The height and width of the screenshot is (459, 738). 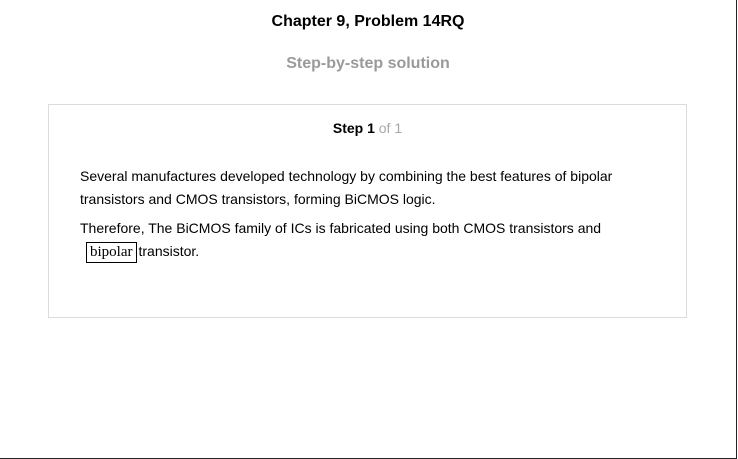 What do you see at coordinates (368, 63) in the screenshot?
I see `page-subtitle: Step-by-step solution` at bounding box center [368, 63].